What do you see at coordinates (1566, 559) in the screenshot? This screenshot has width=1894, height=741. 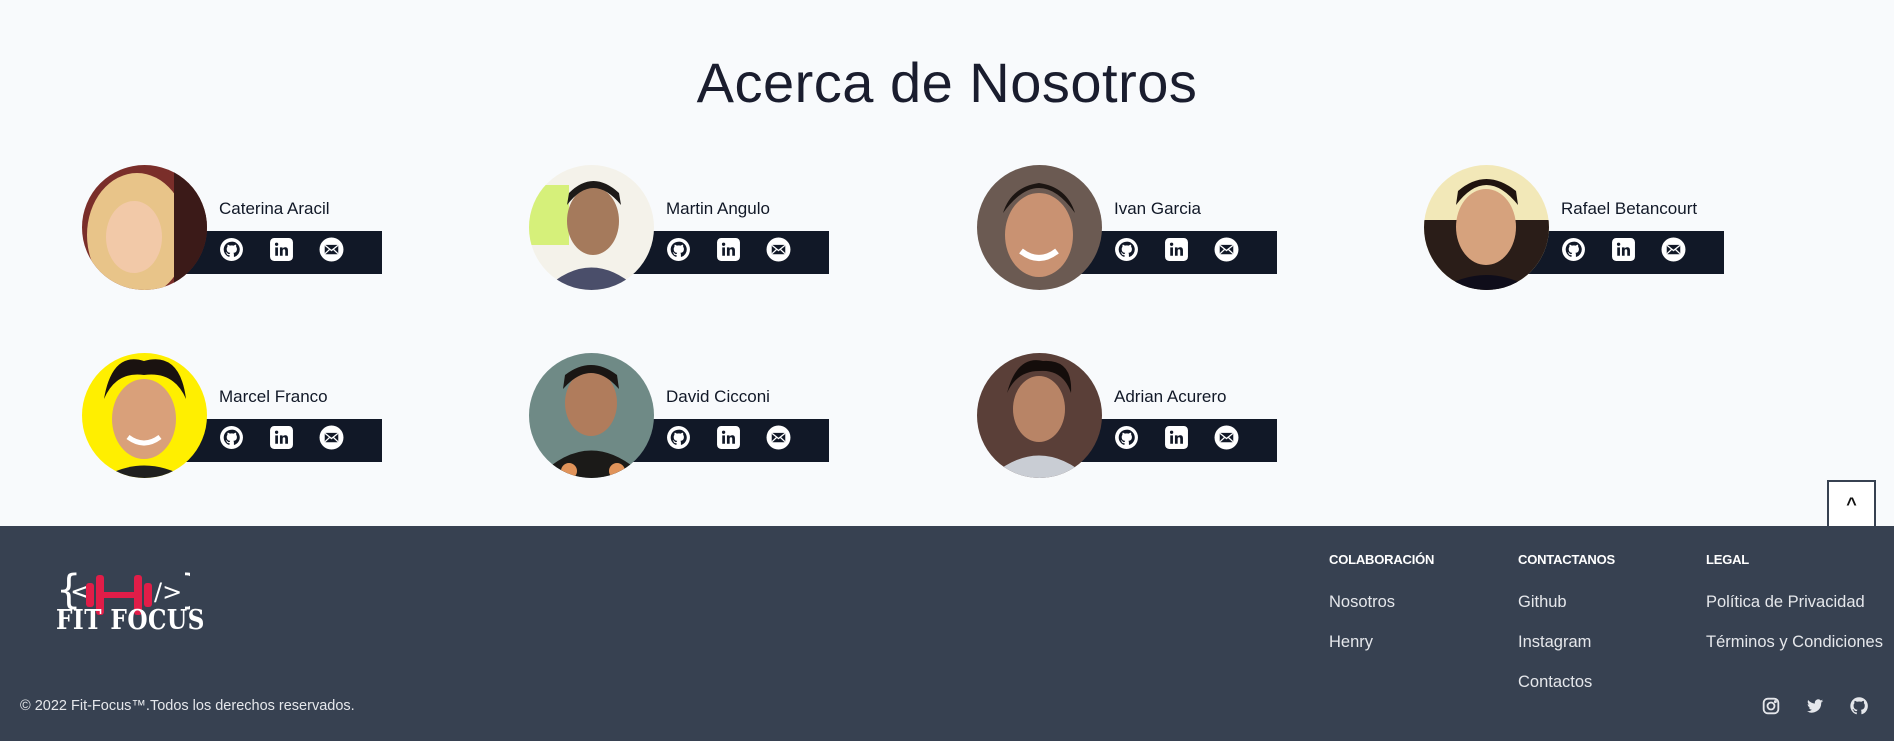 I see `footer-heading: CONTACTANOS` at bounding box center [1566, 559].